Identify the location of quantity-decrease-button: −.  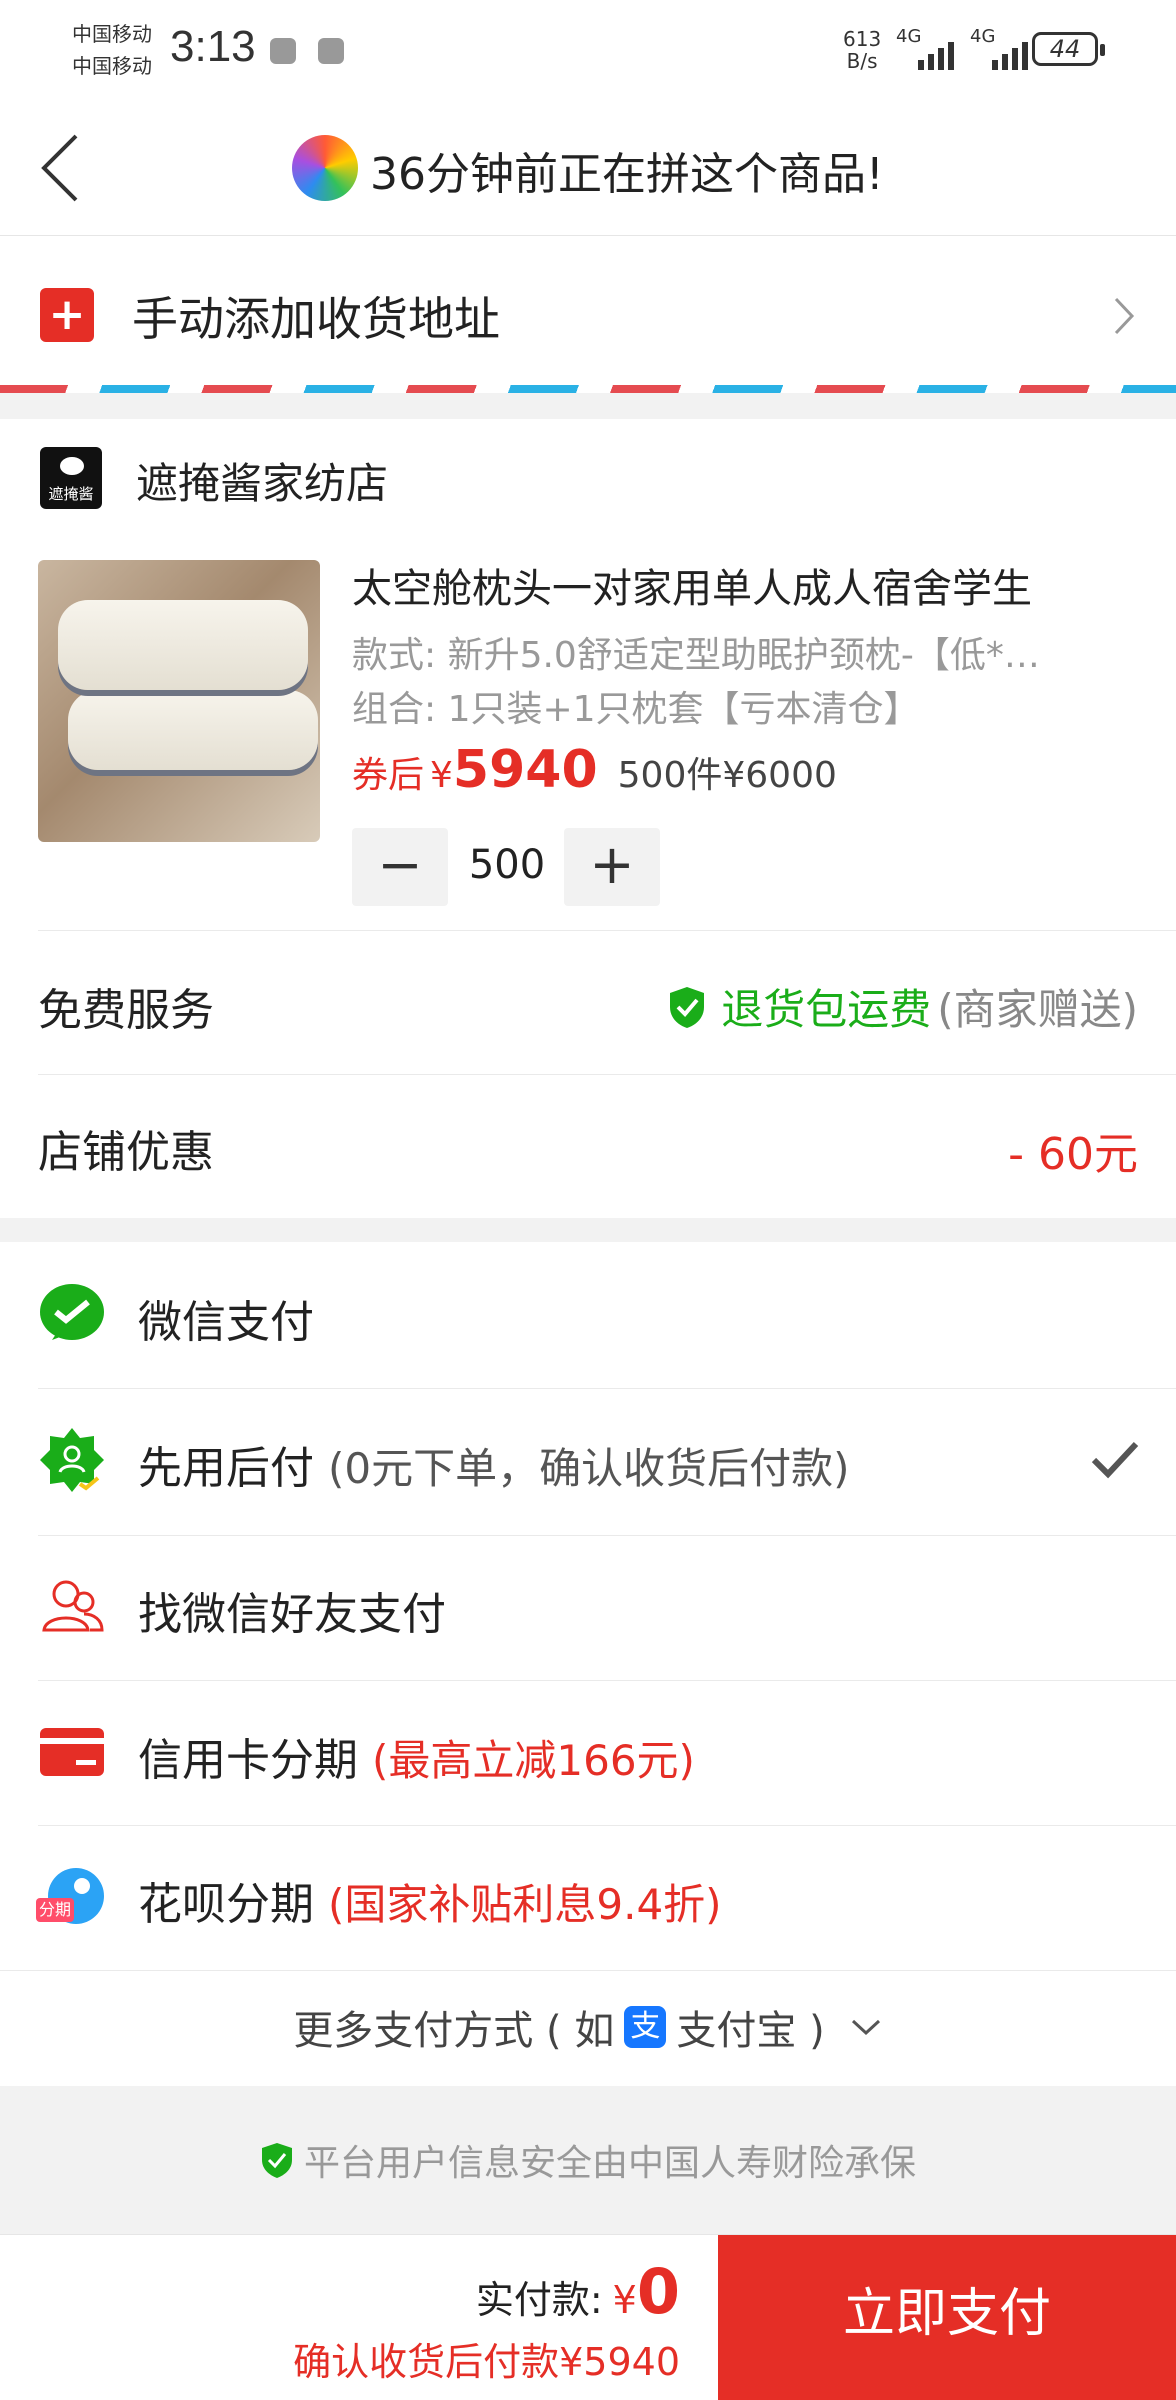
(400, 867).